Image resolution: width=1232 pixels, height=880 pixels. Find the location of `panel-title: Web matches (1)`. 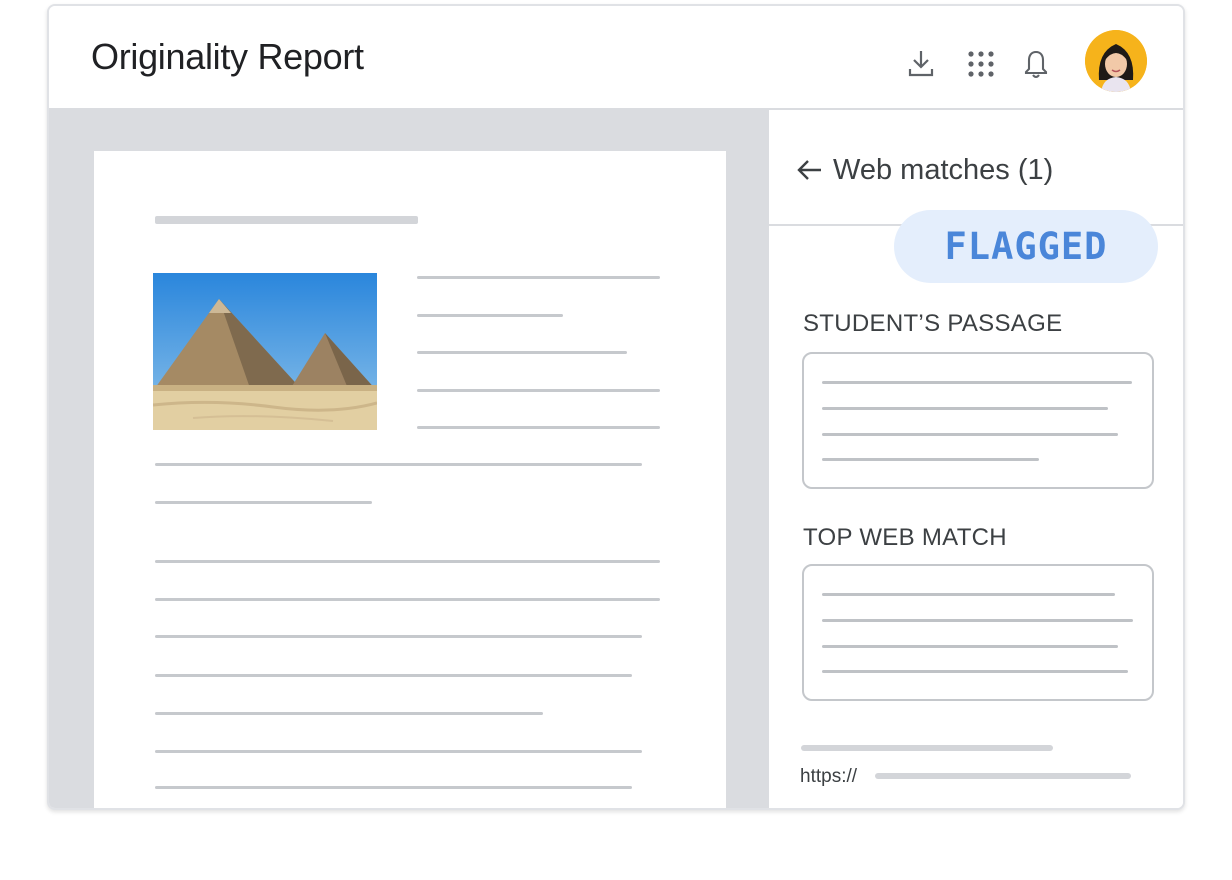

panel-title: Web matches (1) is located at coordinates (943, 170).